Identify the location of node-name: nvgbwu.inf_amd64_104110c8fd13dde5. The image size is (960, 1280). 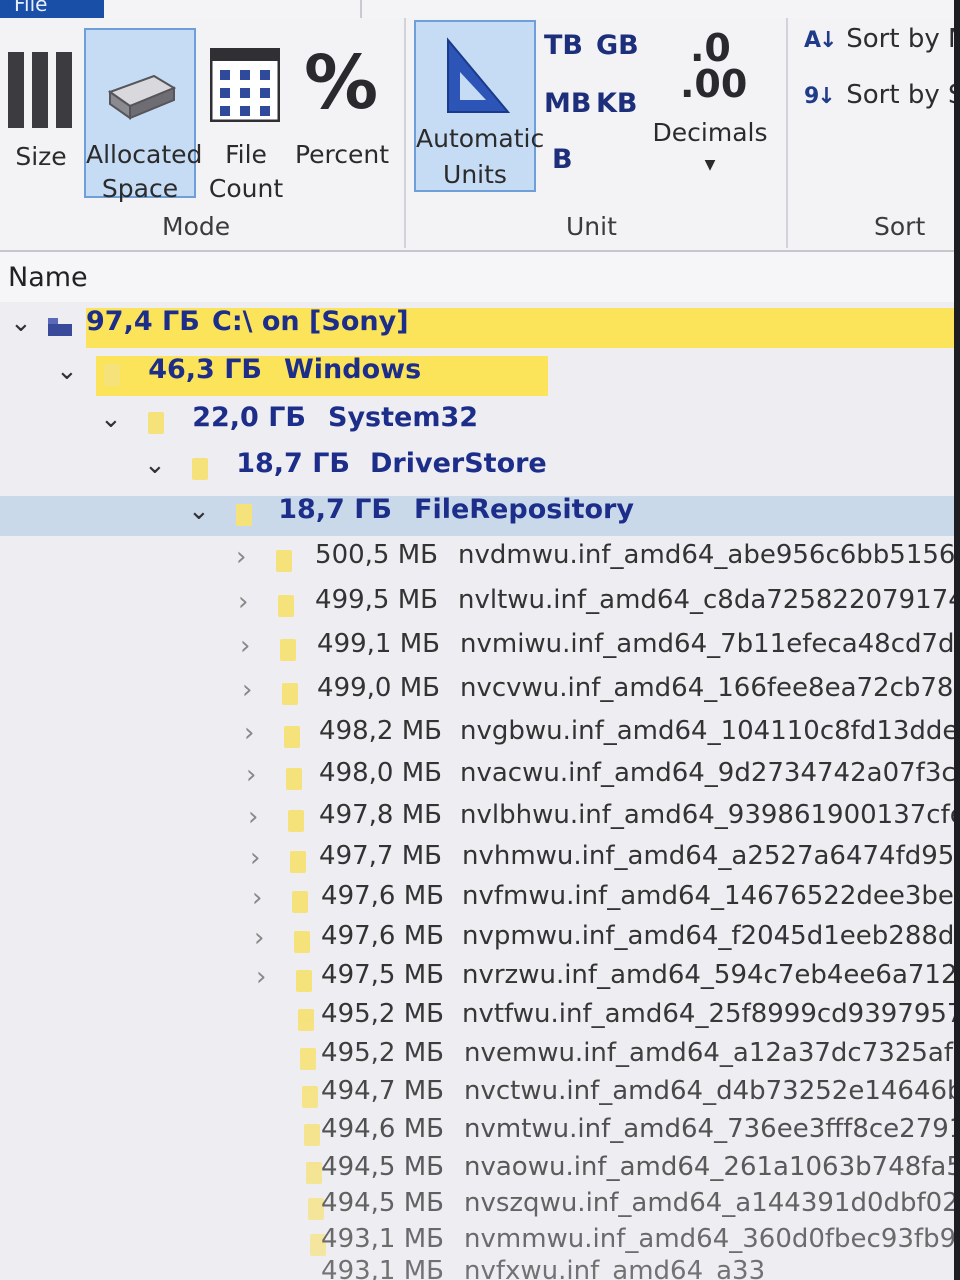
(710, 731).